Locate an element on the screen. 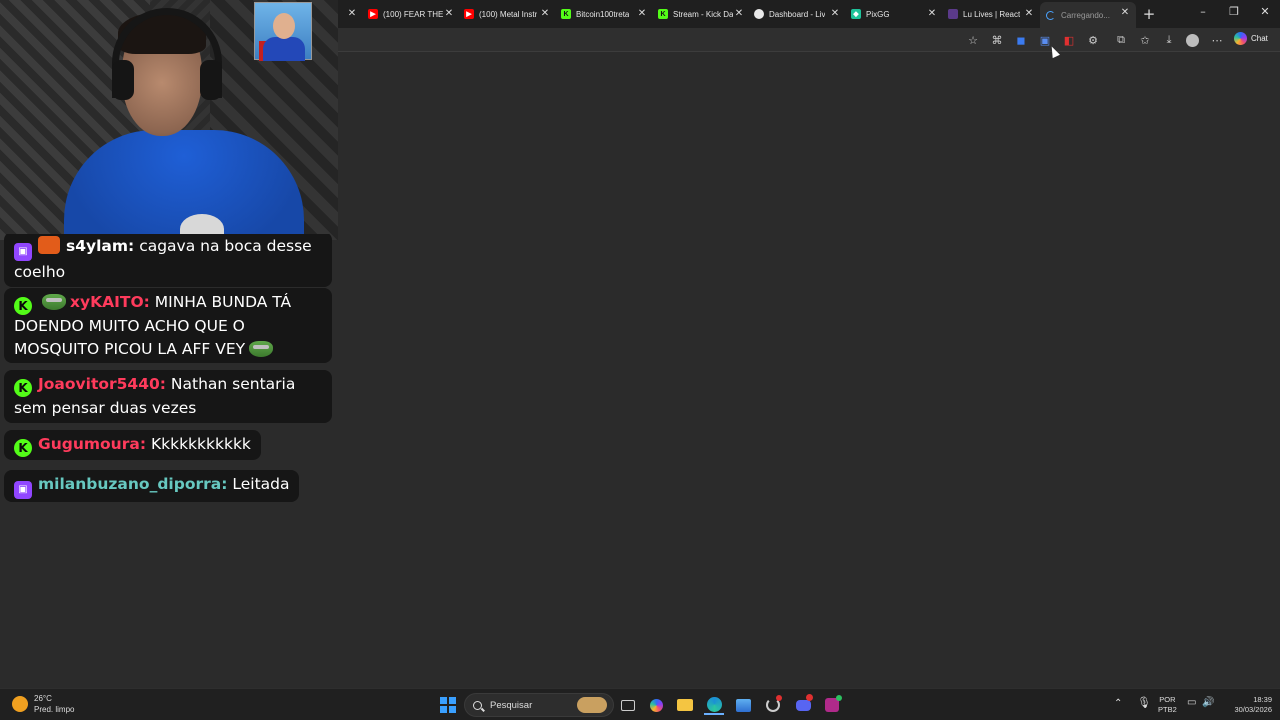 The height and width of the screenshot is (720, 1280). more-menu-icon: ⋯ is located at coordinates (1217, 40).